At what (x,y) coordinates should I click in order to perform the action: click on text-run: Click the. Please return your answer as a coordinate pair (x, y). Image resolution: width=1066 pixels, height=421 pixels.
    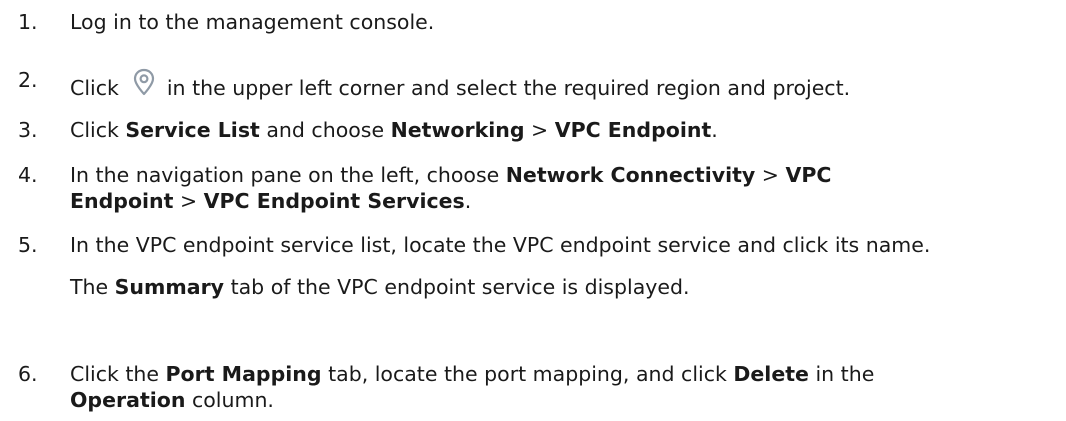
    Looking at the image, I should click on (118, 374).